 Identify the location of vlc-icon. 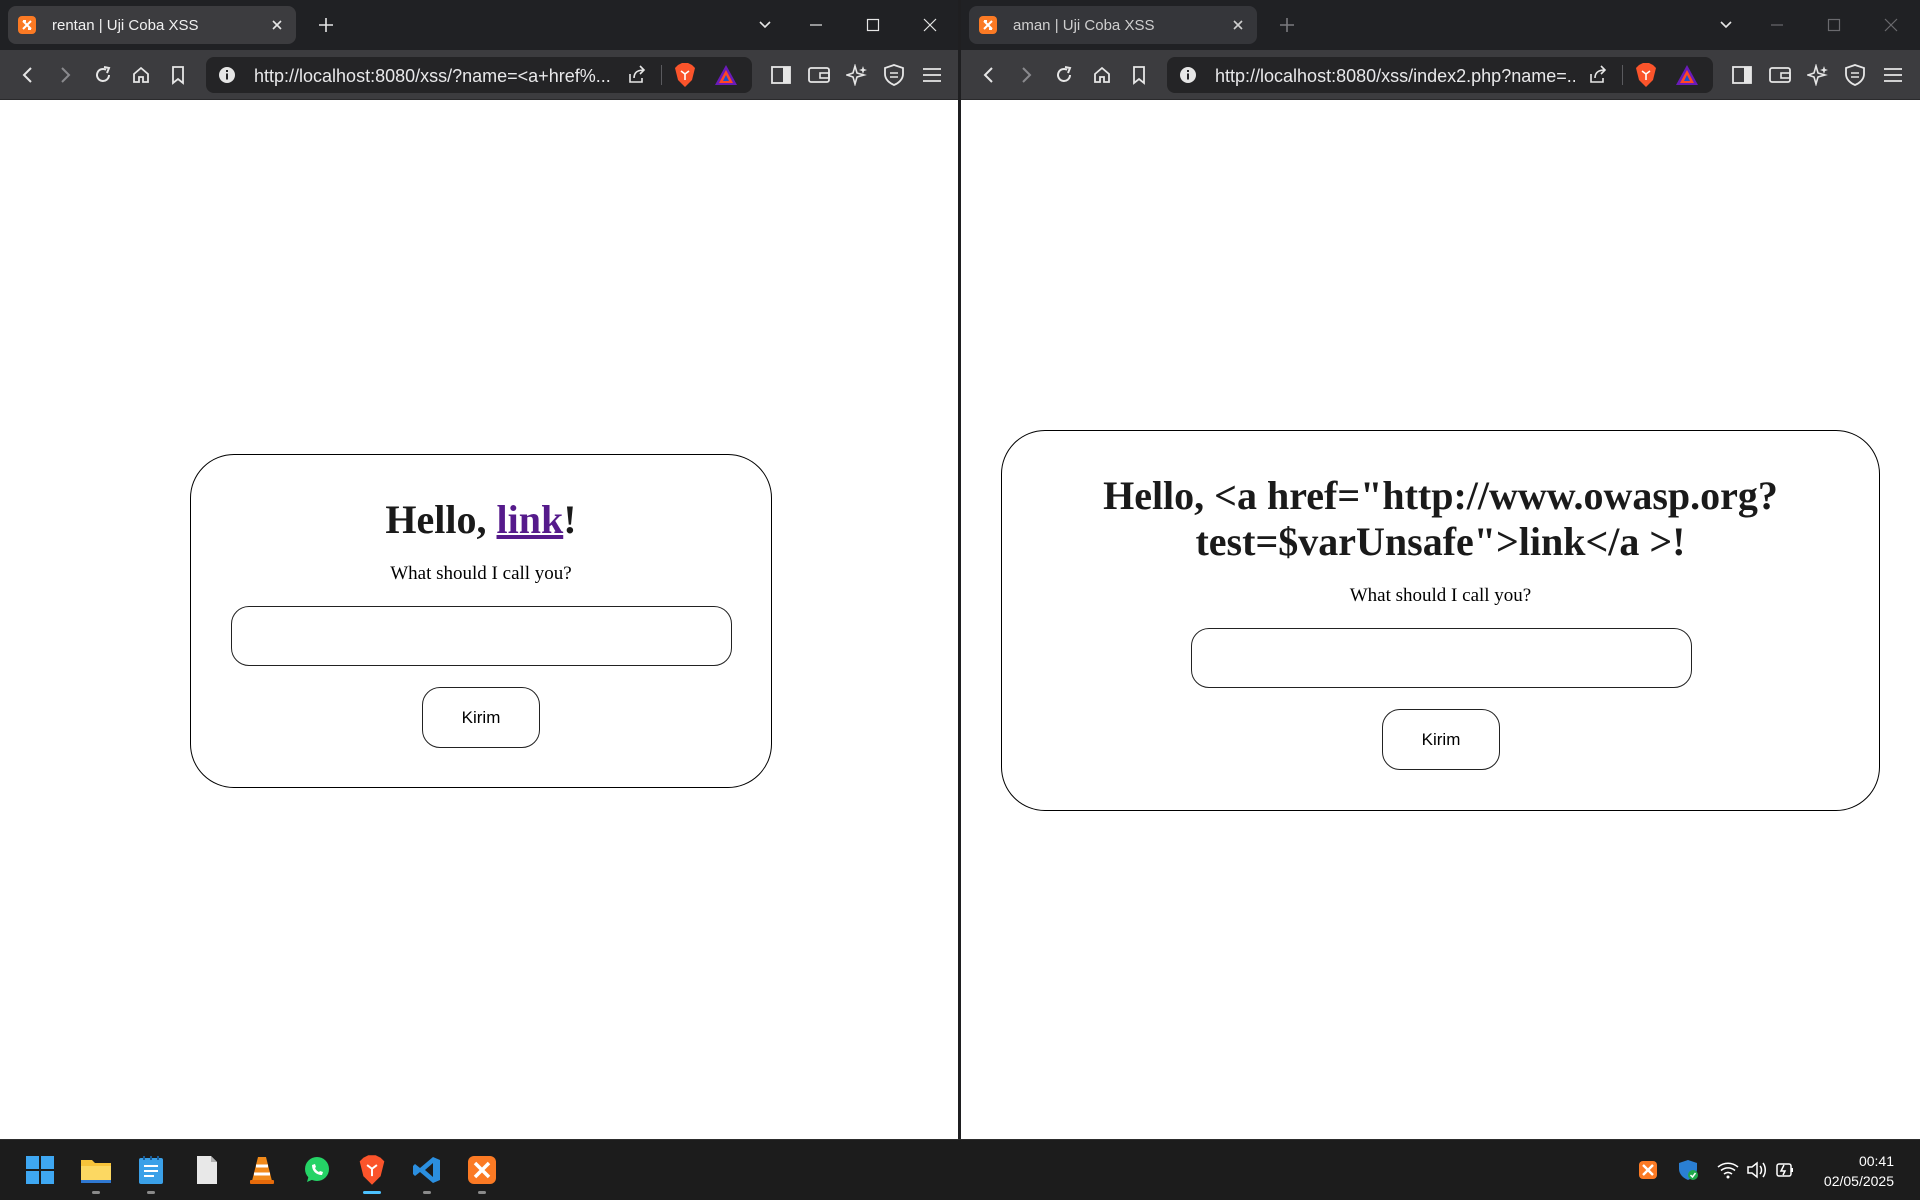
(262, 1170).